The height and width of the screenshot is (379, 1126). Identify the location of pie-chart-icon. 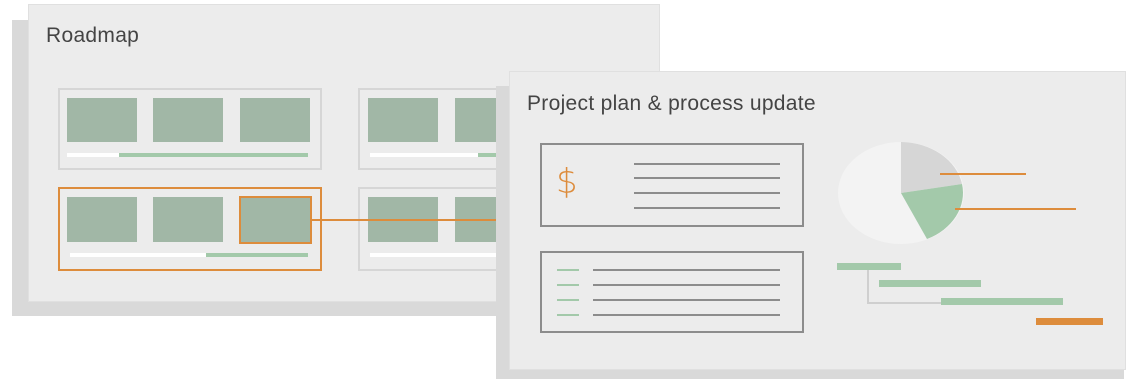
(901, 193).